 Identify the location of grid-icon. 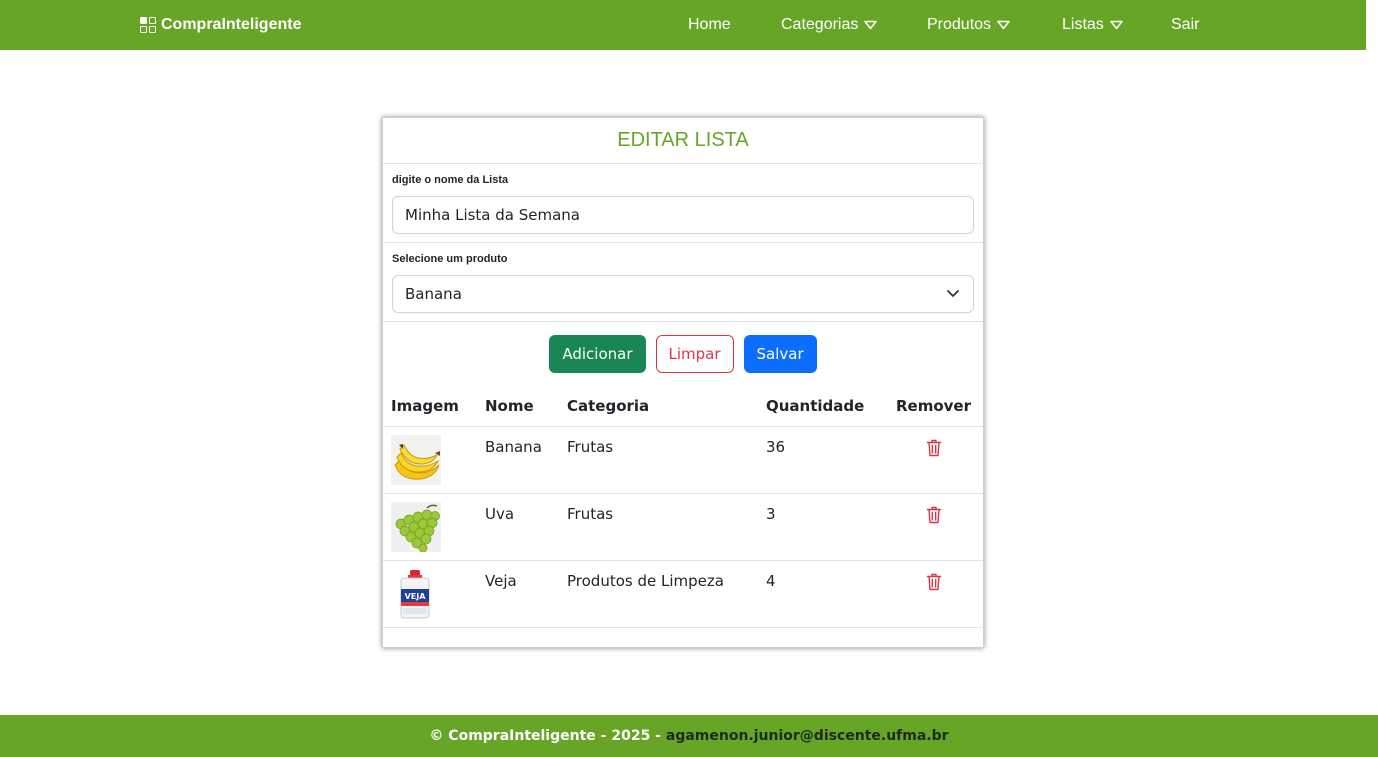
(148, 25).